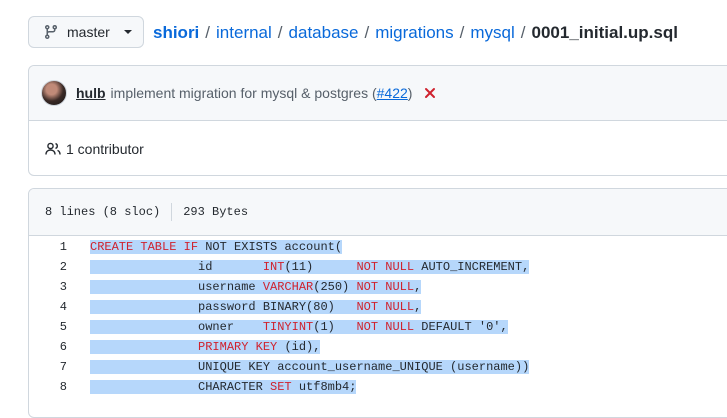 The image size is (727, 418). What do you see at coordinates (410, 93) in the screenshot?
I see `commit-message-end: )` at bounding box center [410, 93].